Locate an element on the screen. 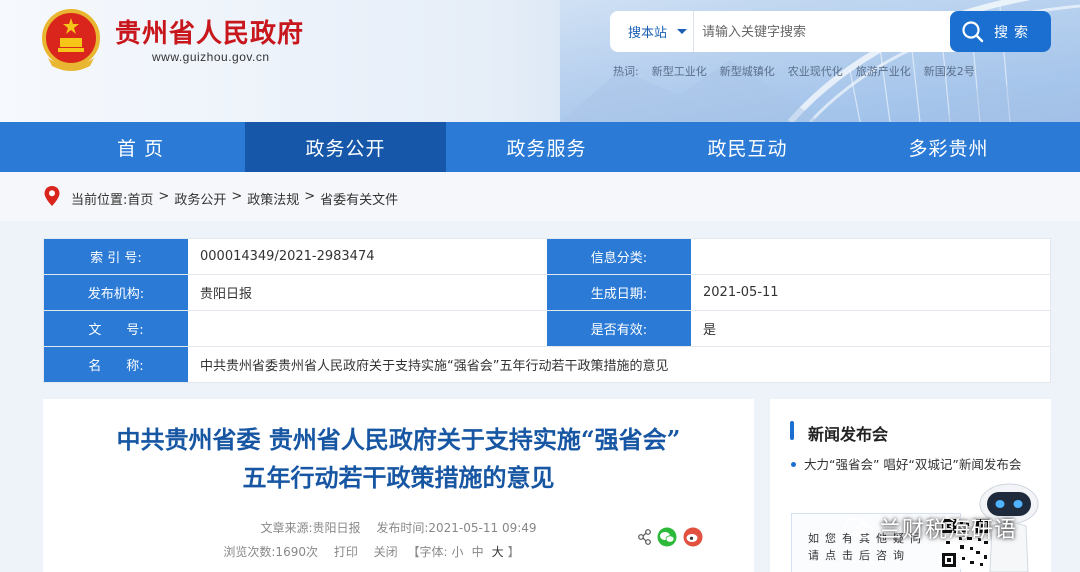 The image size is (1080, 572). font-small-button: 小 is located at coordinates (458, 552).